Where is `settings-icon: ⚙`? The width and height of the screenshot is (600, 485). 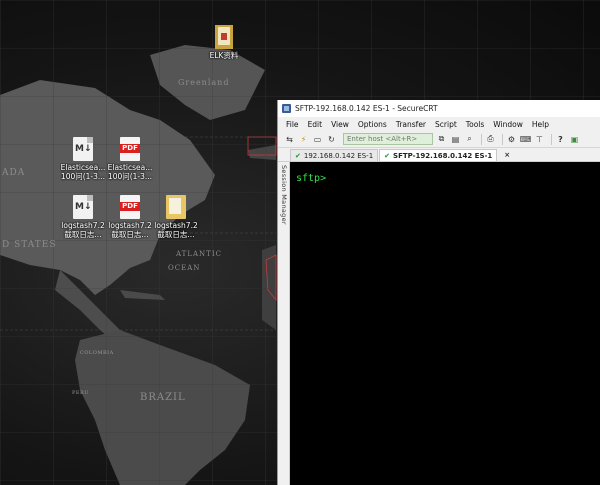
settings-icon: ⚙ is located at coordinates (511, 139).